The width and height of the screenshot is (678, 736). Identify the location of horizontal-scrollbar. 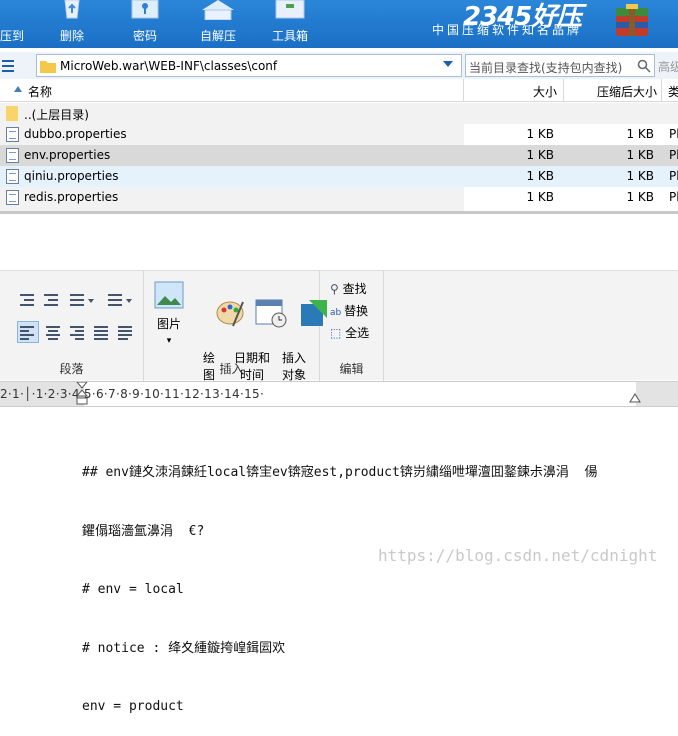
(339, 212).